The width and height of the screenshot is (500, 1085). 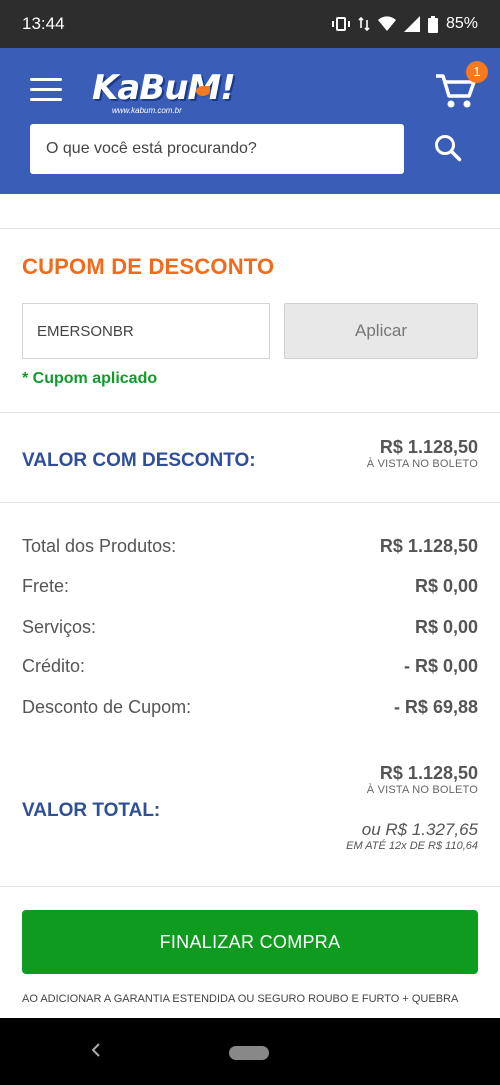 I want to click on home-pill, so click(x=249, y=1053).